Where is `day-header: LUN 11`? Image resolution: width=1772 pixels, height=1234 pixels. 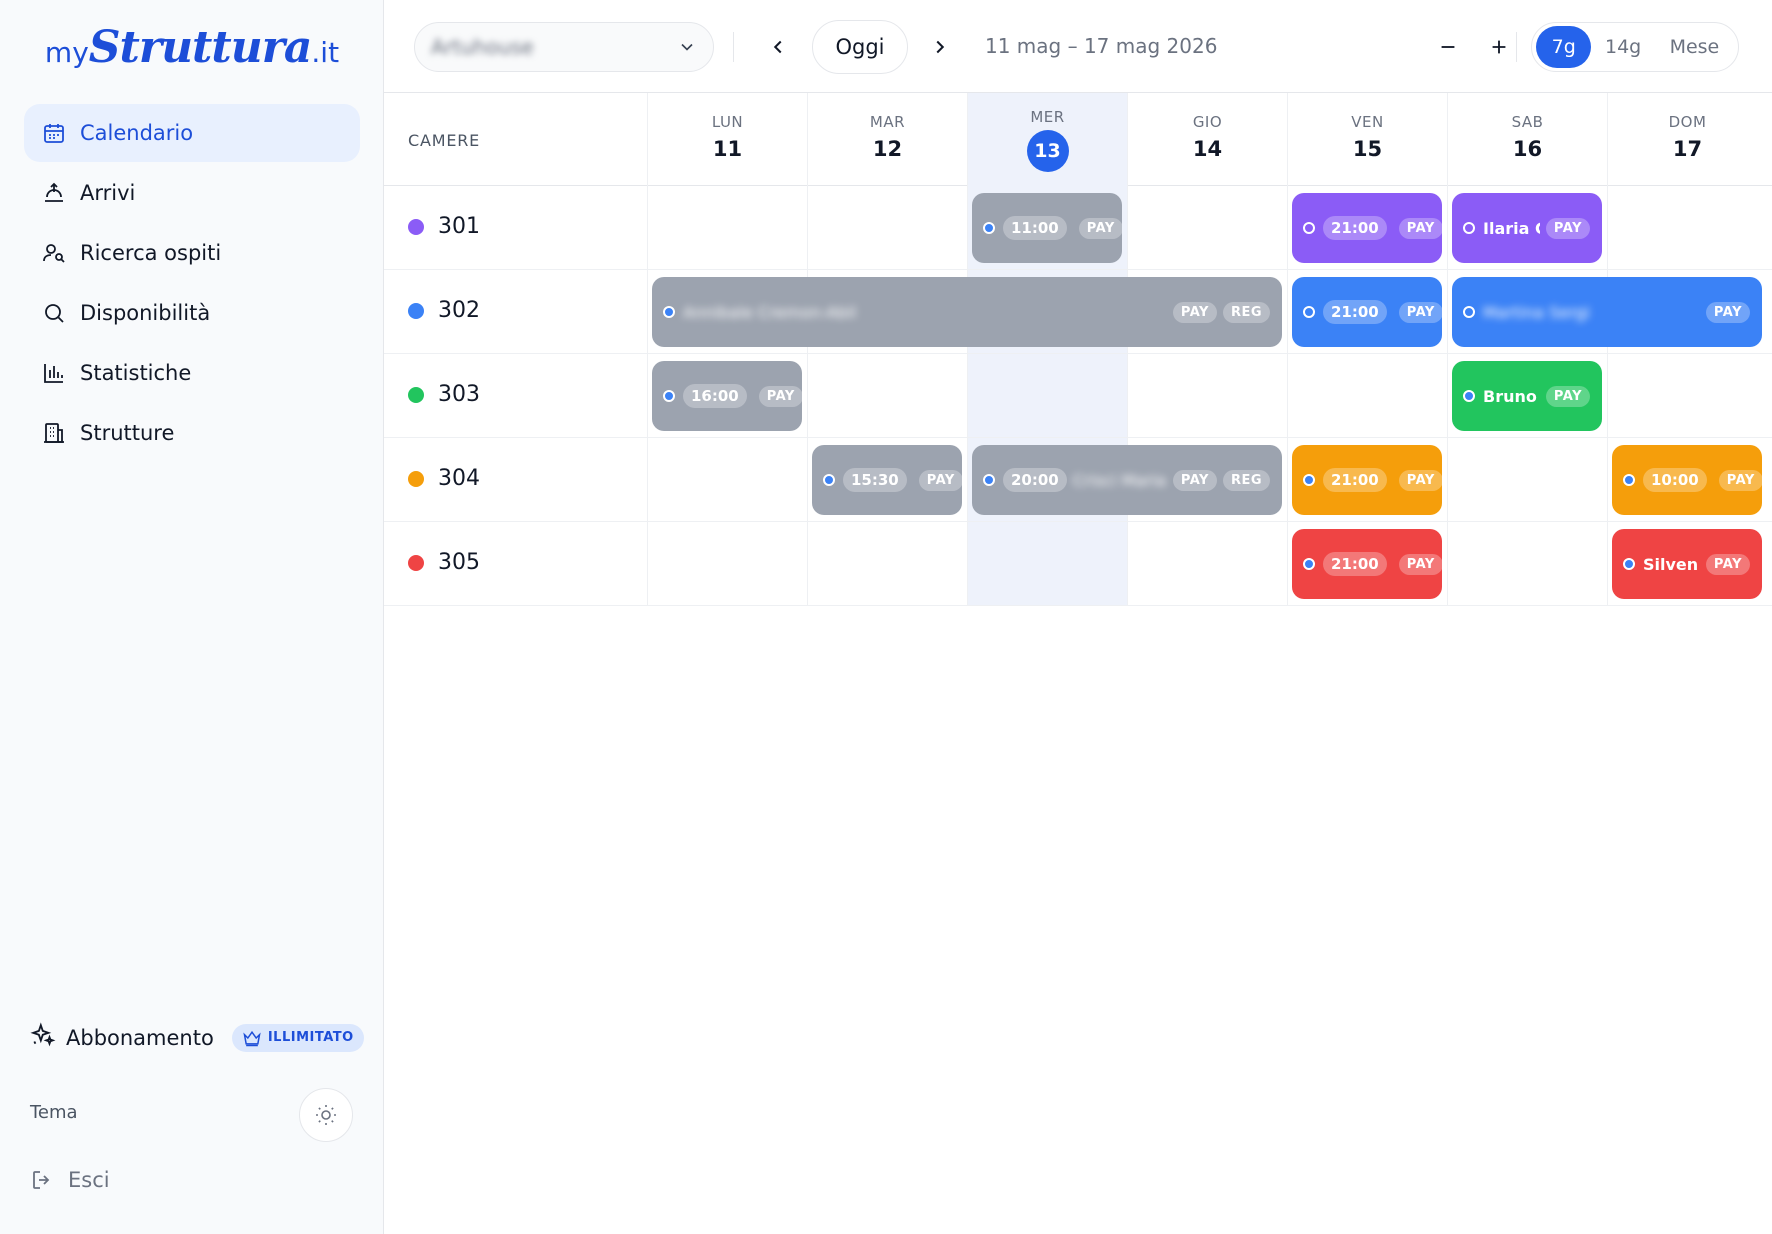 day-header: LUN 11 is located at coordinates (727, 139).